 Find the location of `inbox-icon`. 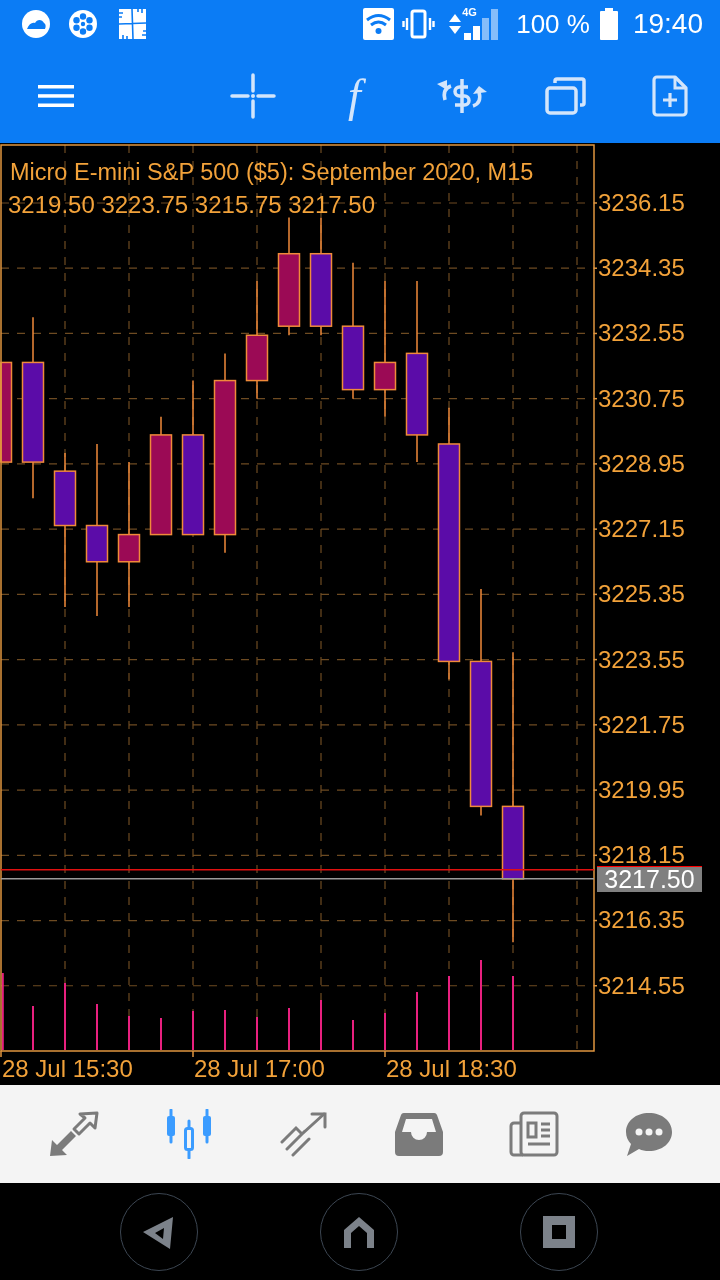

inbox-icon is located at coordinates (418, 1134).